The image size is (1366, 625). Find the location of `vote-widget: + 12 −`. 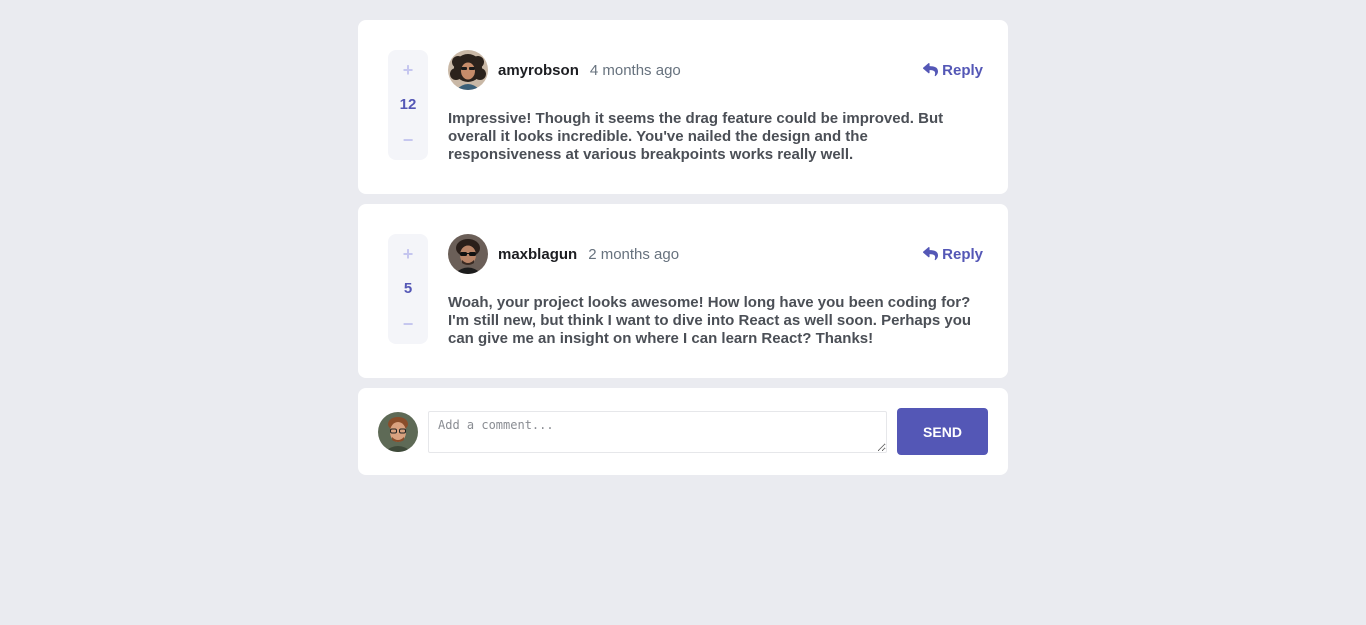

vote-widget: + 12 − is located at coordinates (408, 105).